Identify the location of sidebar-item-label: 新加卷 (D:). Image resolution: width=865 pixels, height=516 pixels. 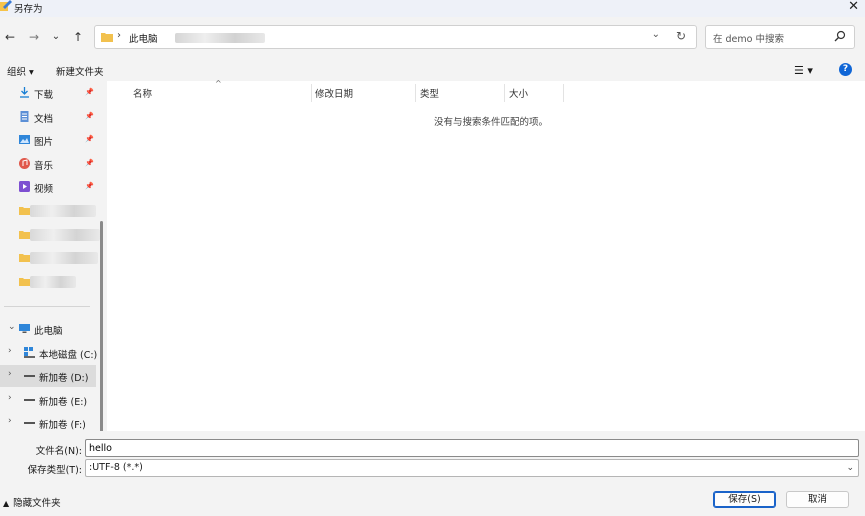
(64, 378).